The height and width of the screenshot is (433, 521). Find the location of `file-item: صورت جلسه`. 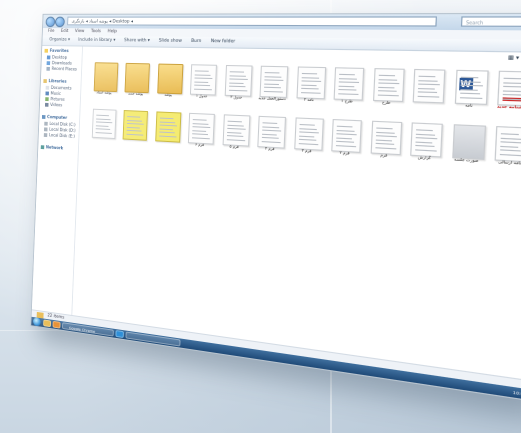

file-item: صورت جلسه is located at coordinates (467, 148).